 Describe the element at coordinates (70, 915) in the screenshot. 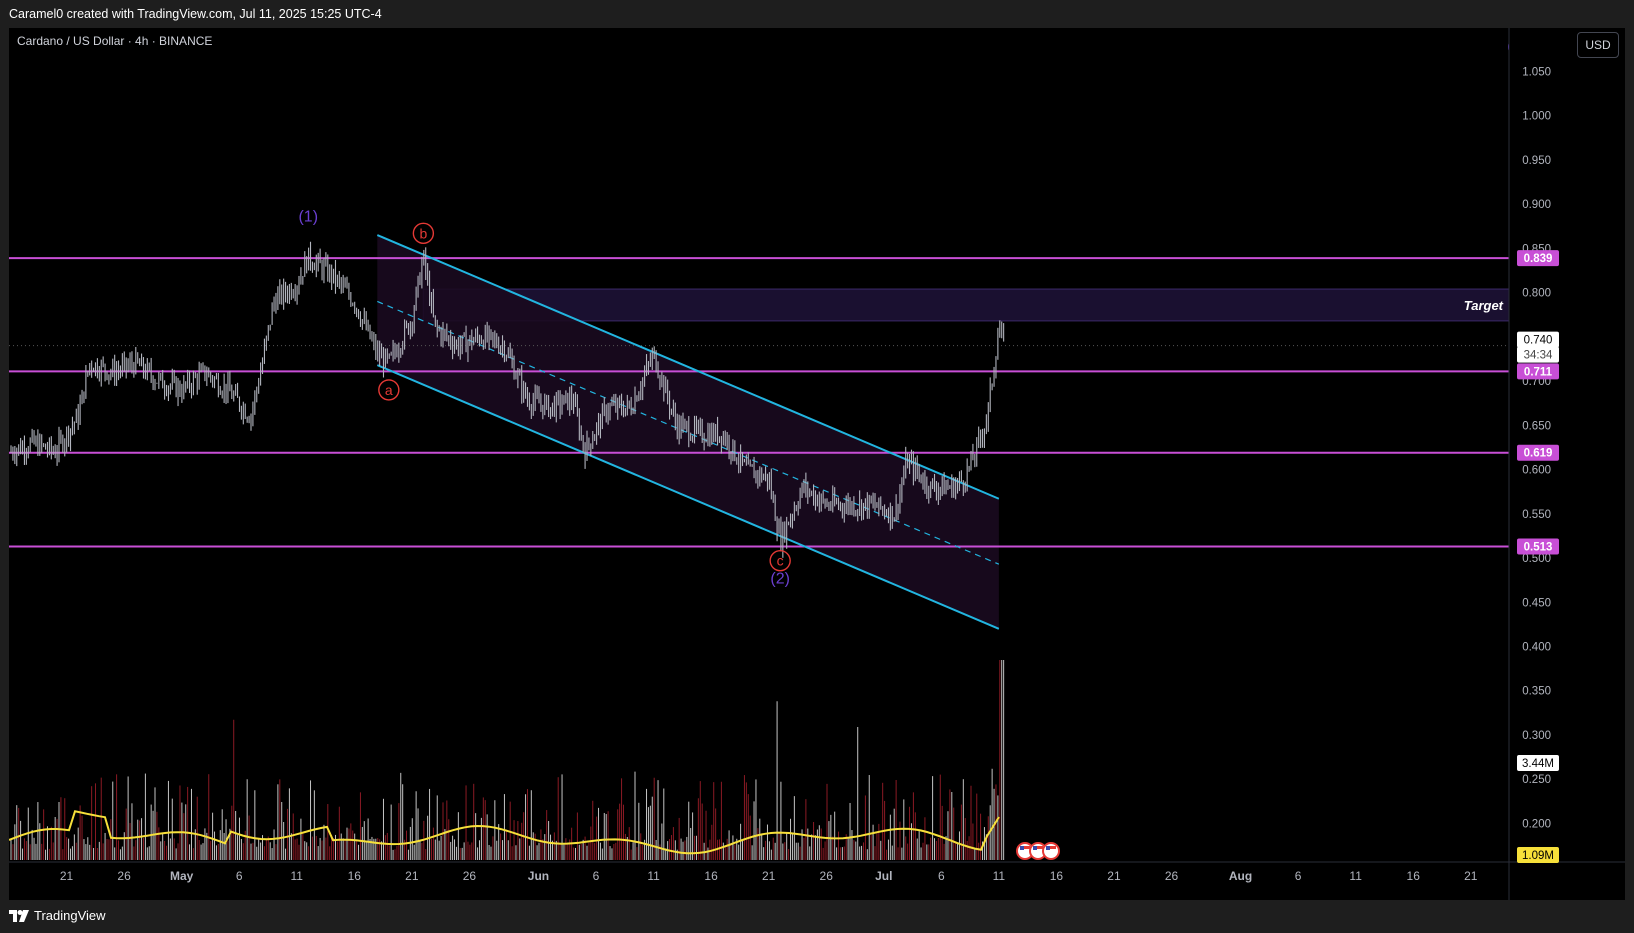

I see `logo-text: TradingView` at that location.